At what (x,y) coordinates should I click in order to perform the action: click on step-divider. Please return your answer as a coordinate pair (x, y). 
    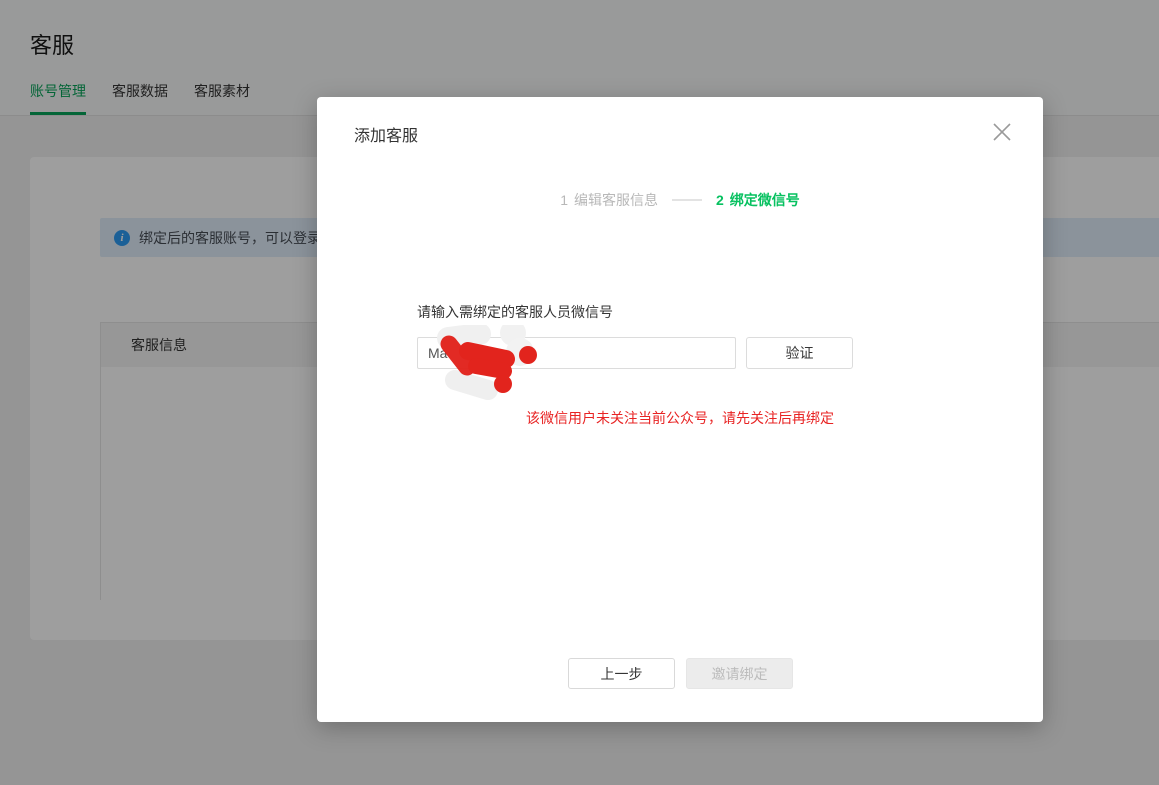
    Looking at the image, I should click on (687, 200).